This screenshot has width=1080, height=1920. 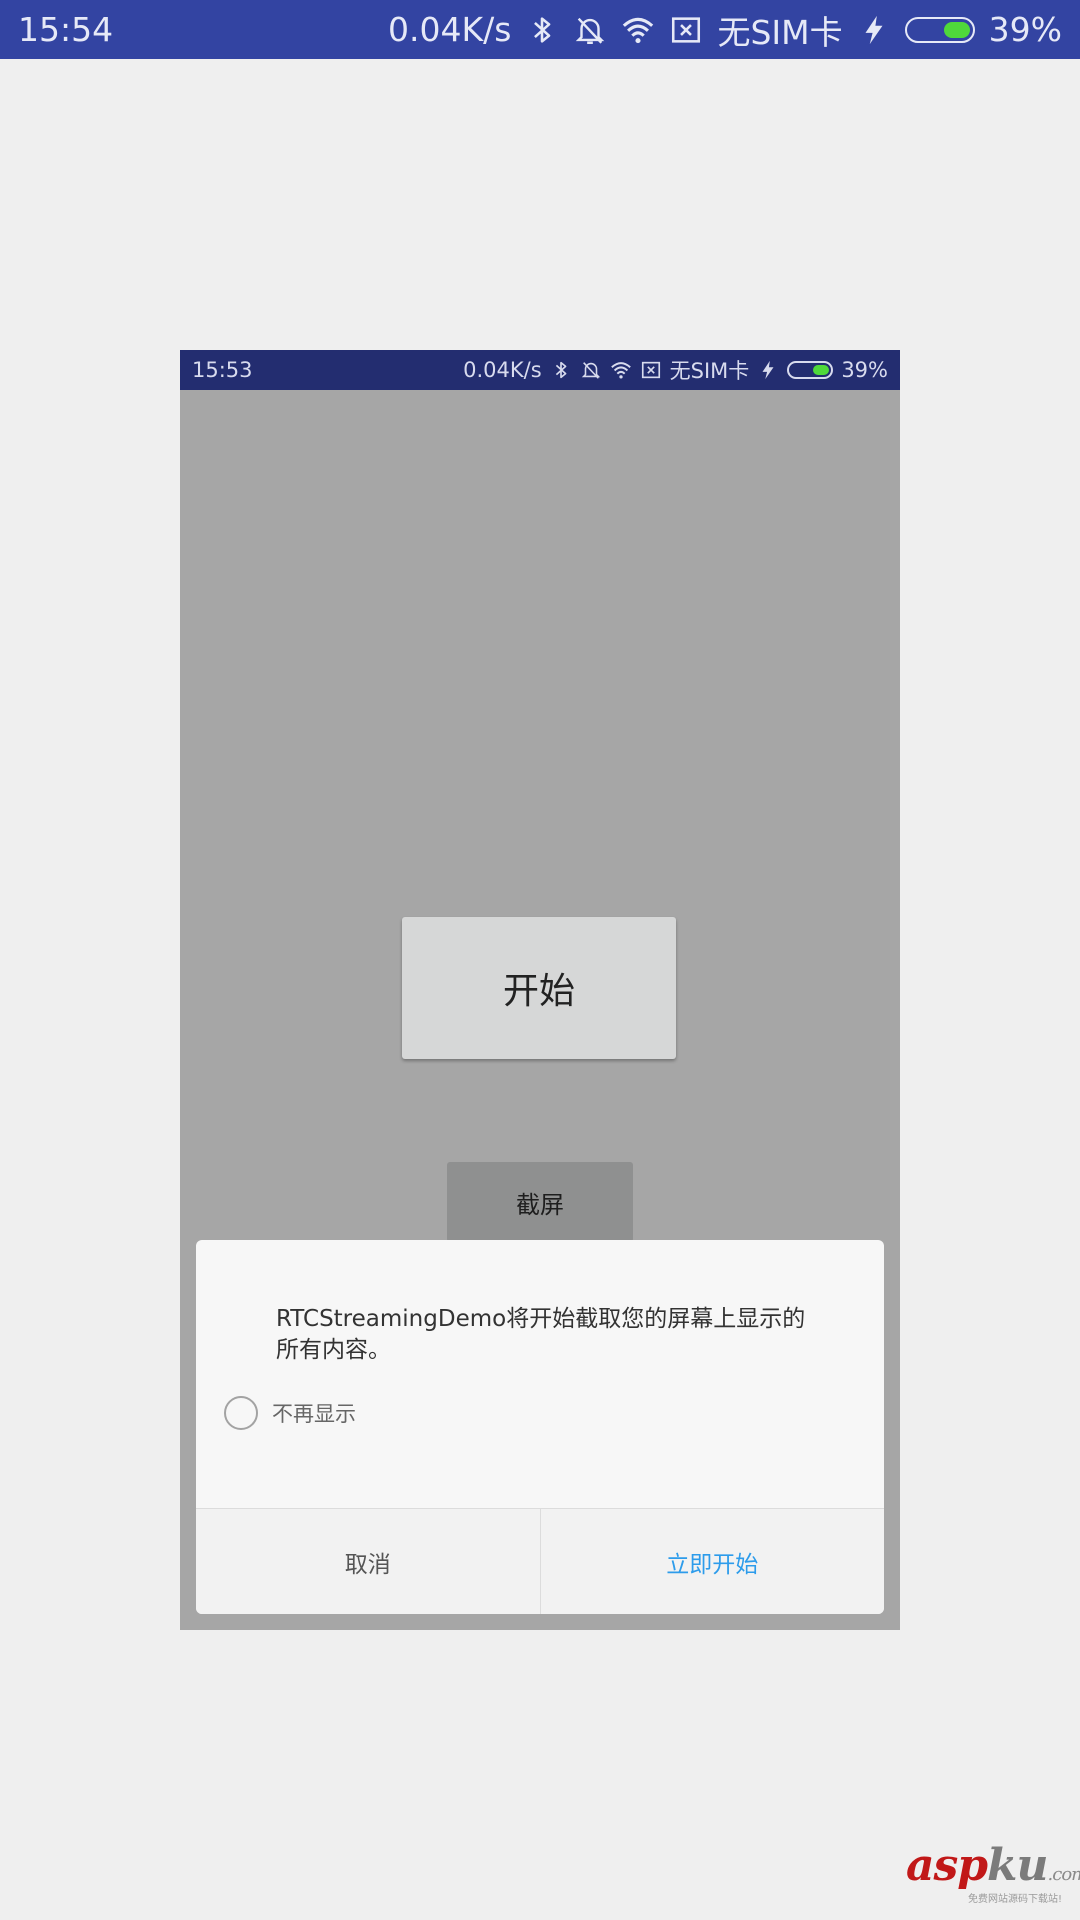 I want to click on dont-show-again-label: 不再显示, so click(x=314, y=1414).